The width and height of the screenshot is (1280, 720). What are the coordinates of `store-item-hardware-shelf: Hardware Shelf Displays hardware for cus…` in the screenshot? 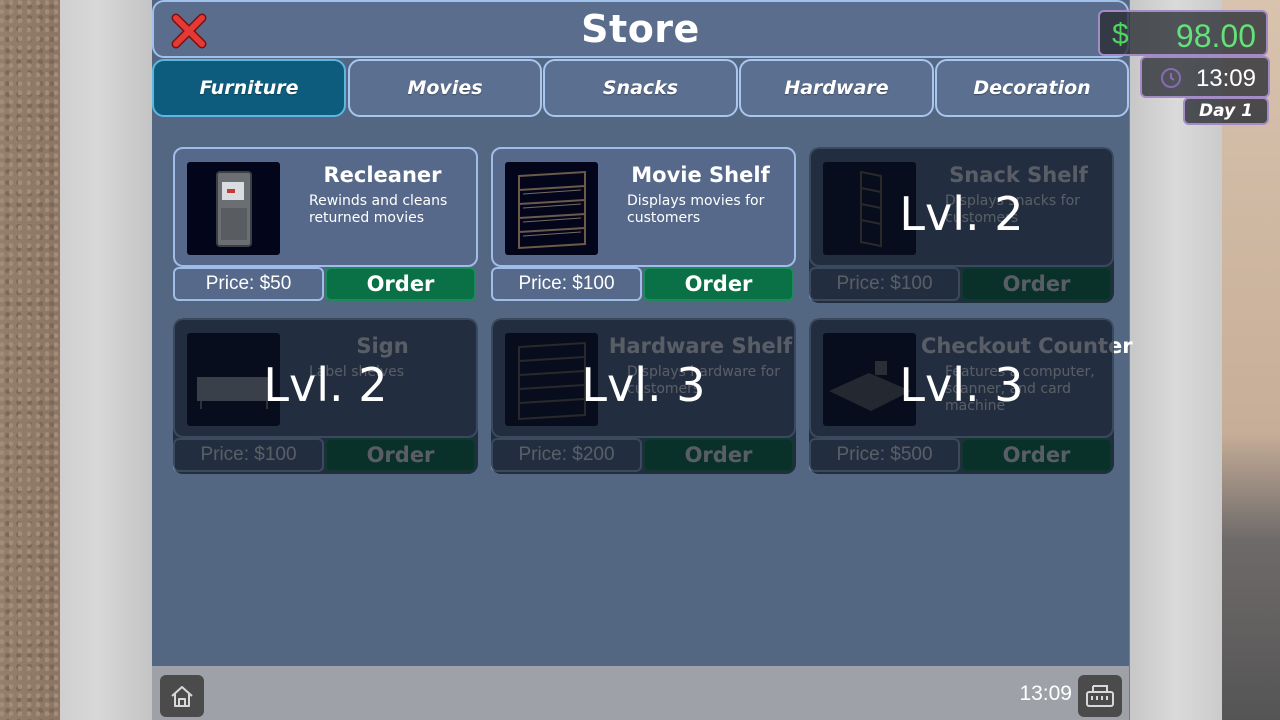 It's located at (643, 397).